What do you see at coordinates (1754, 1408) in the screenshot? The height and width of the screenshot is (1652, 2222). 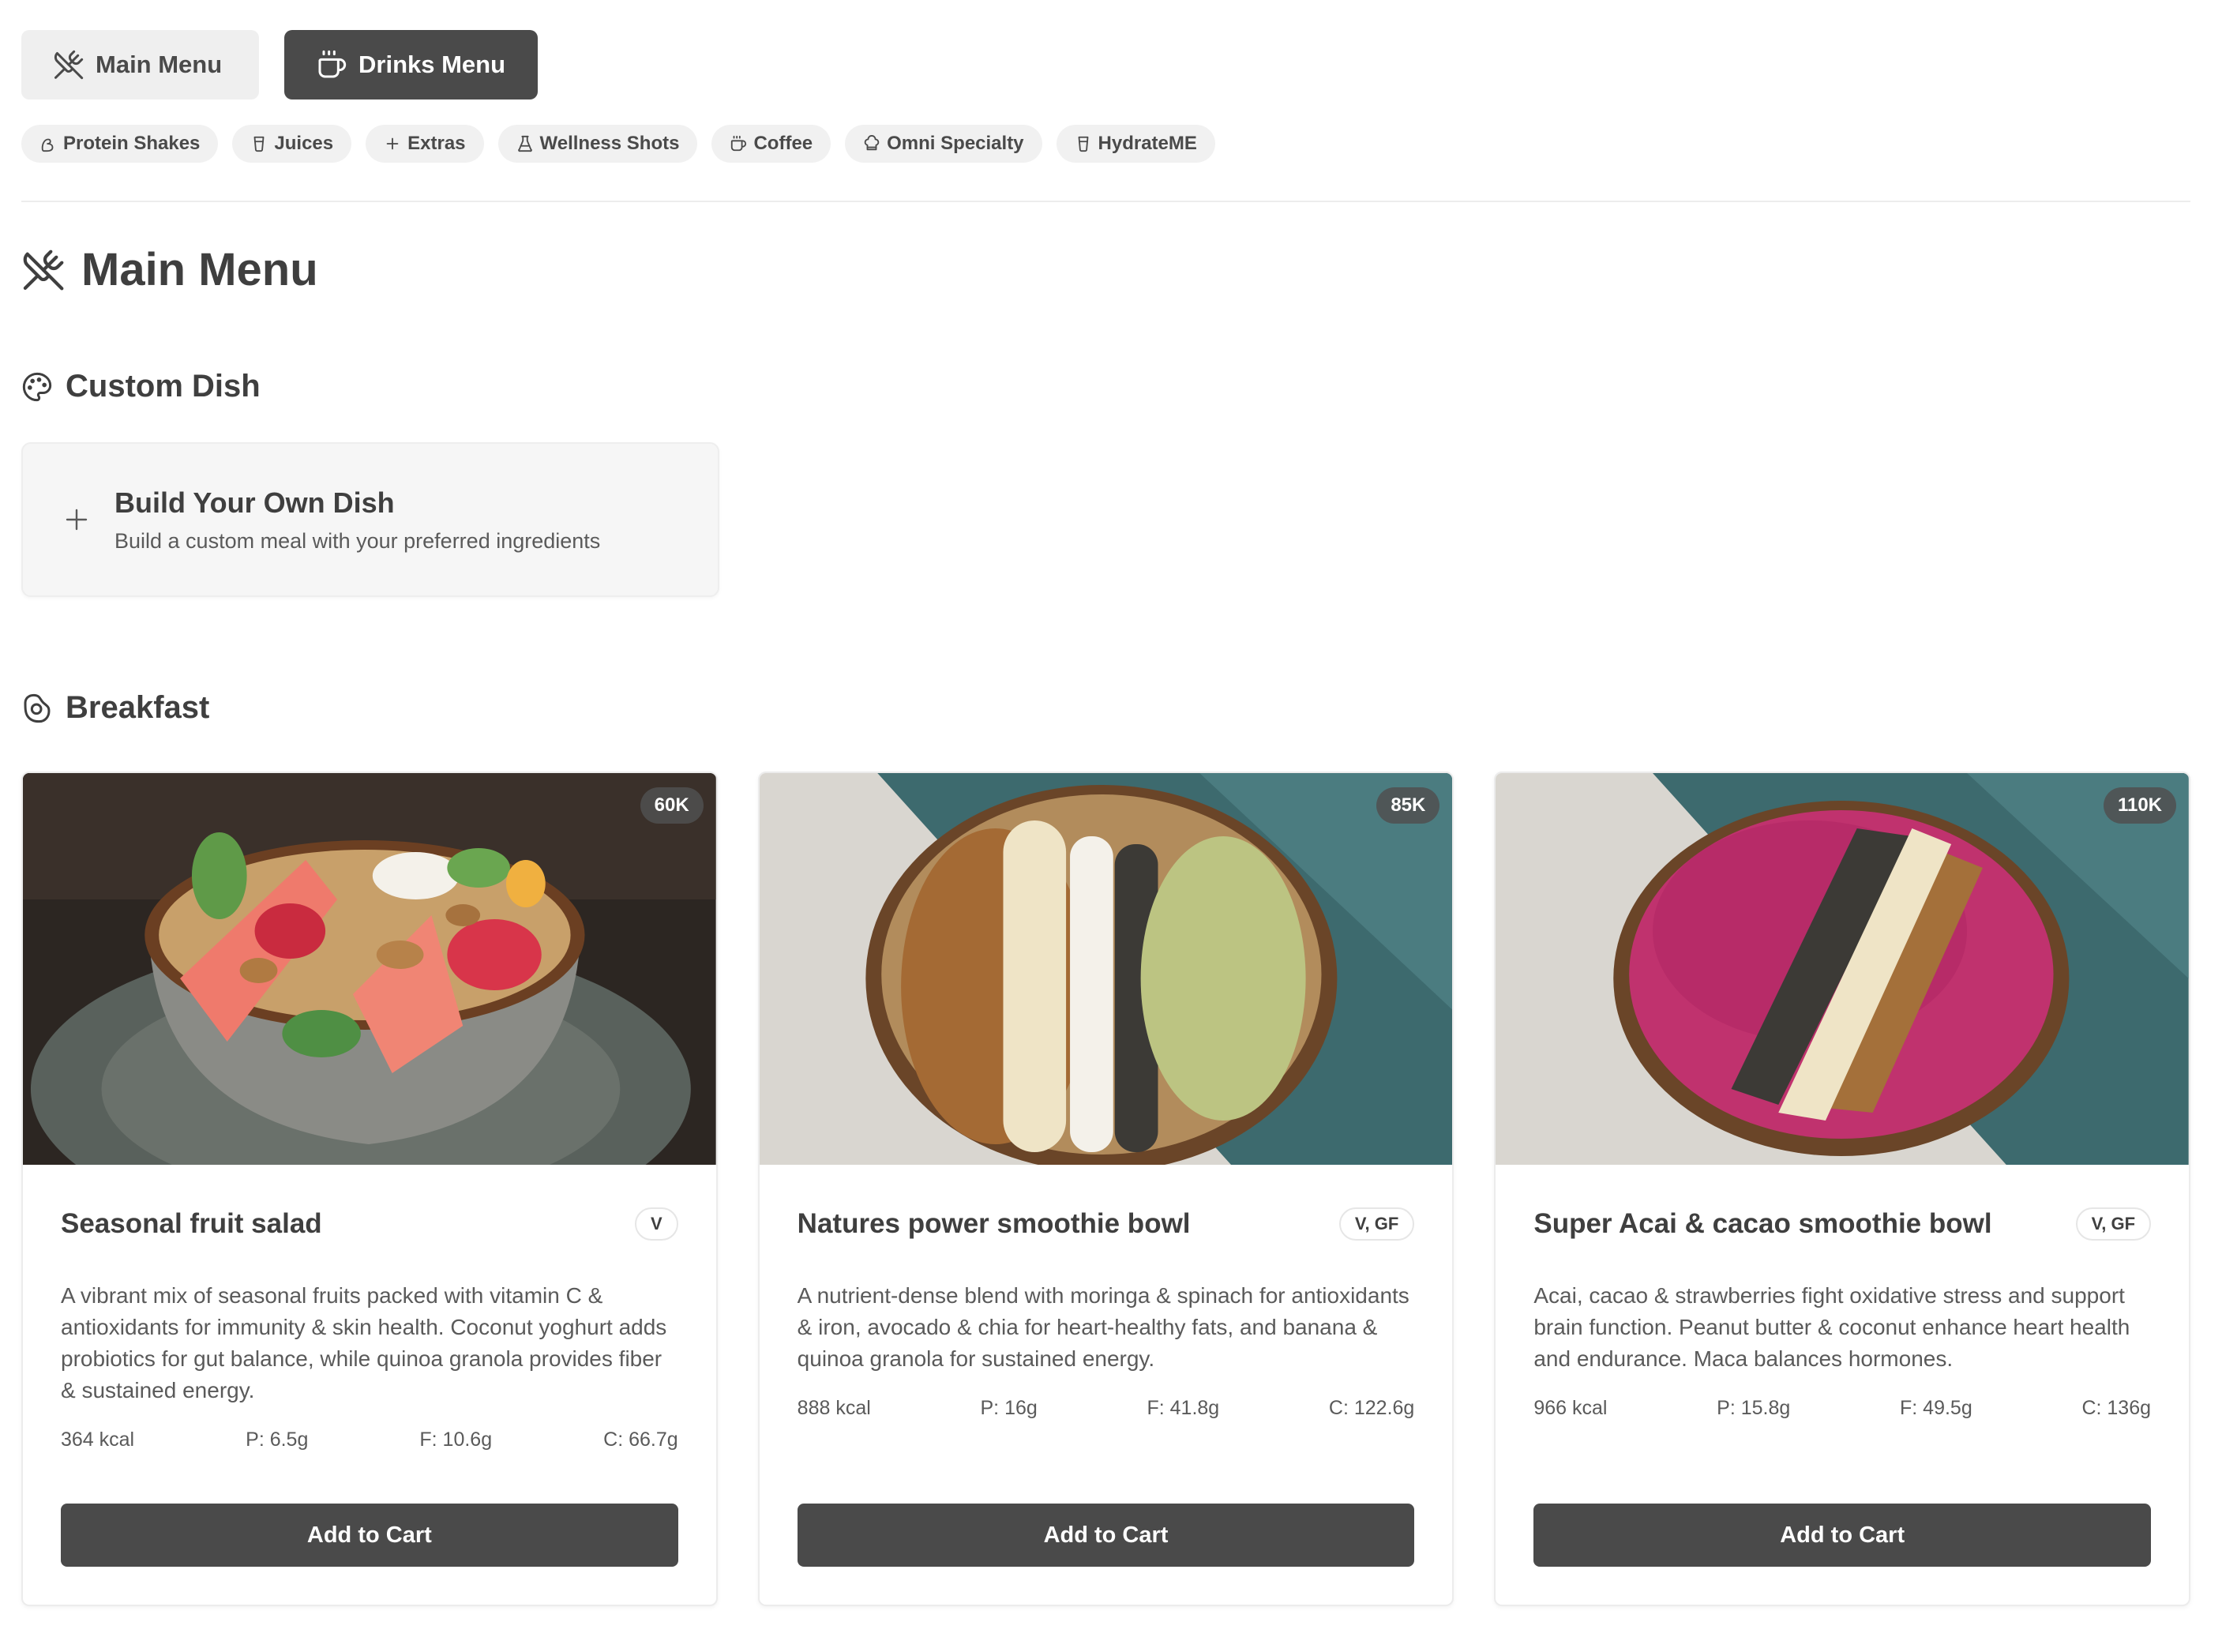 I see `protein: P: 15.8g` at bounding box center [1754, 1408].